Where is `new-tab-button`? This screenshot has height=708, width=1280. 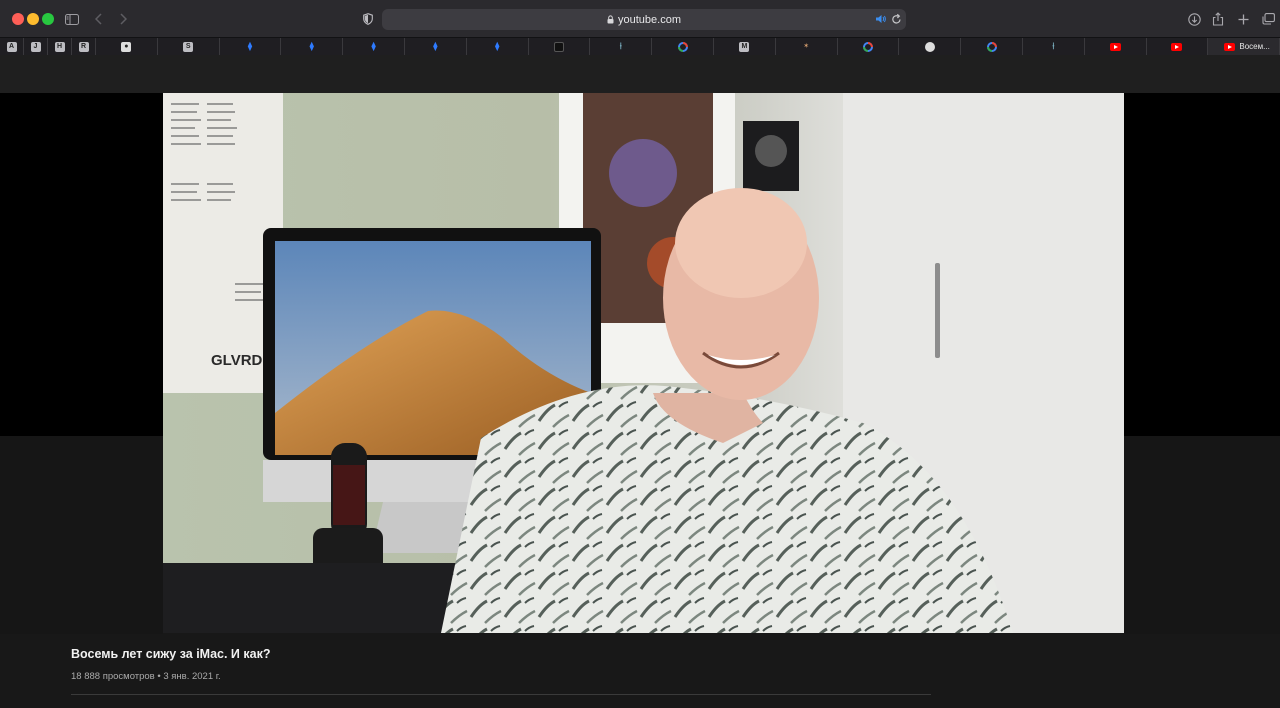
new-tab-button is located at coordinates (1243, 19).